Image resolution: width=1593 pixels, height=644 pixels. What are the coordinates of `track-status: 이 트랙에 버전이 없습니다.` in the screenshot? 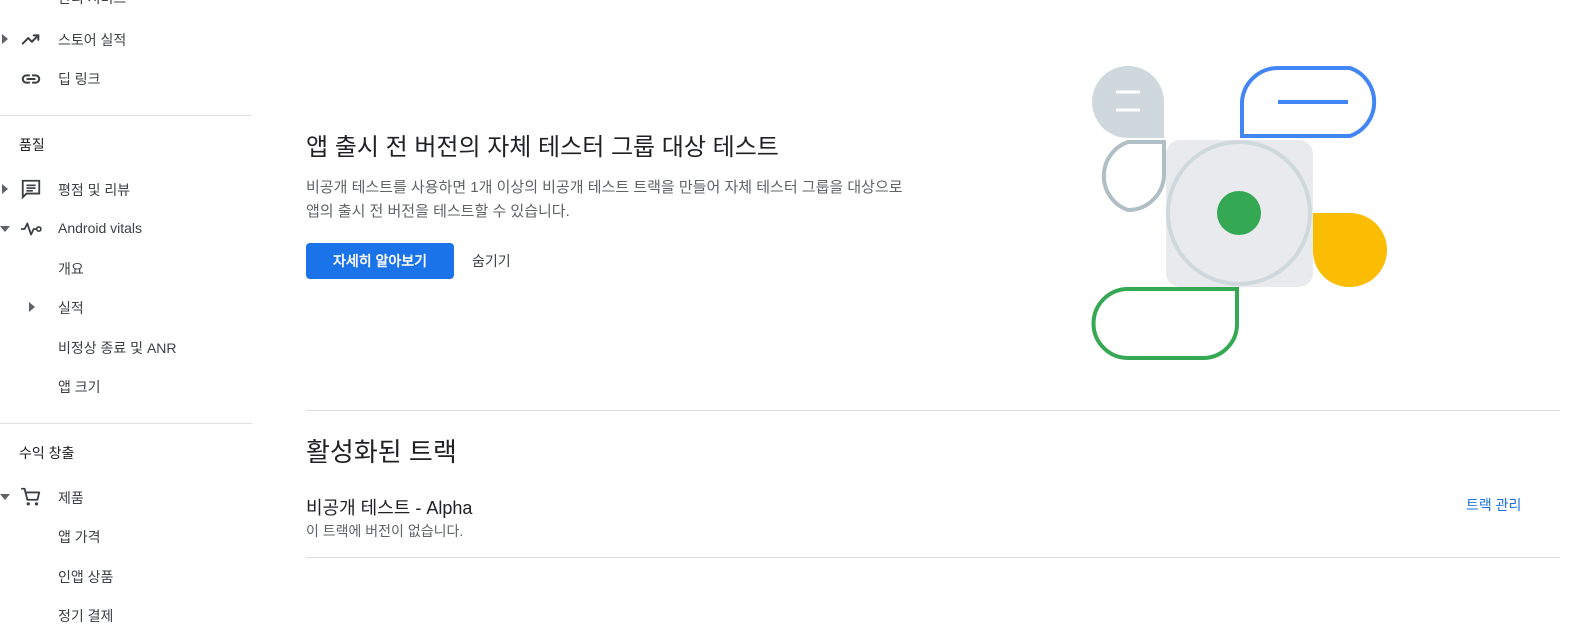 It's located at (385, 531).